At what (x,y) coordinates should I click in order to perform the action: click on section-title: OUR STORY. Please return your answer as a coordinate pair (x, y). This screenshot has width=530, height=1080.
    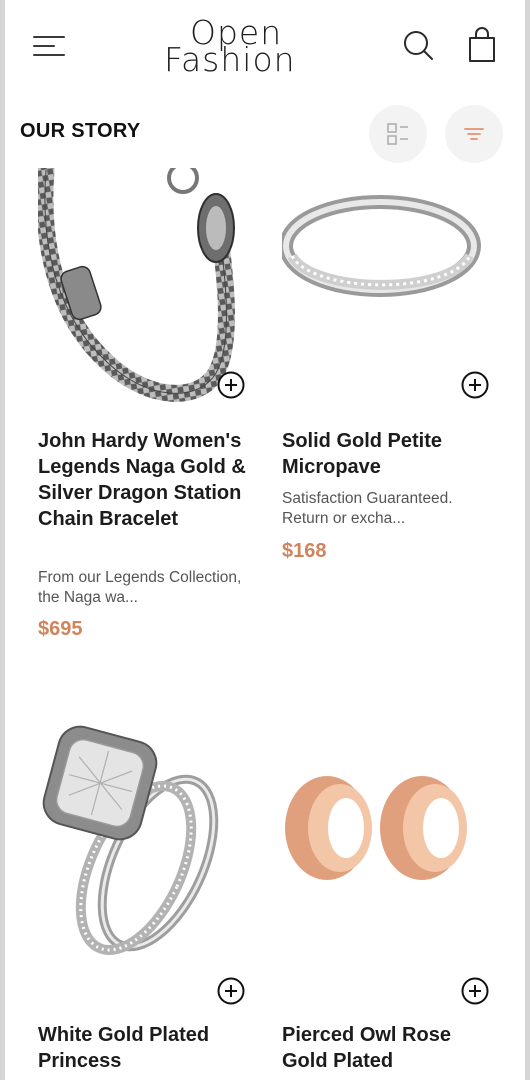
    Looking at the image, I should click on (80, 131).